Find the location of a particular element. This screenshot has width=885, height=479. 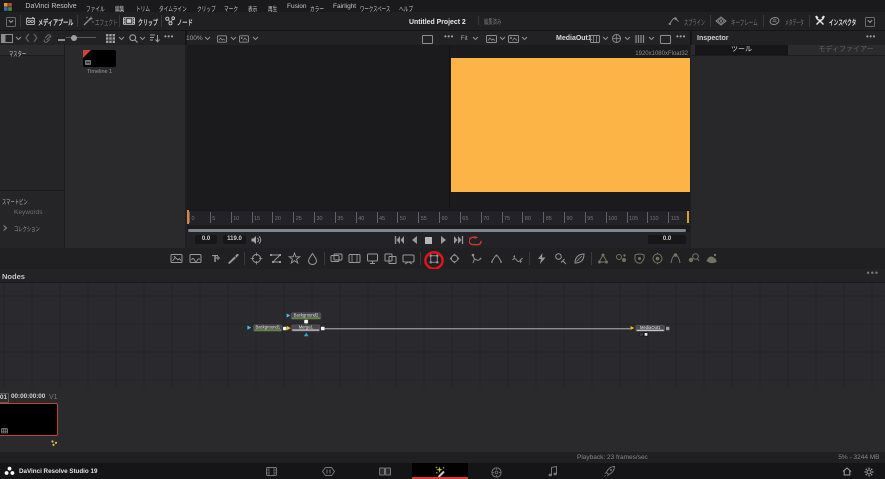

svg-text: Merge1 is located at coordinates (306, 327).